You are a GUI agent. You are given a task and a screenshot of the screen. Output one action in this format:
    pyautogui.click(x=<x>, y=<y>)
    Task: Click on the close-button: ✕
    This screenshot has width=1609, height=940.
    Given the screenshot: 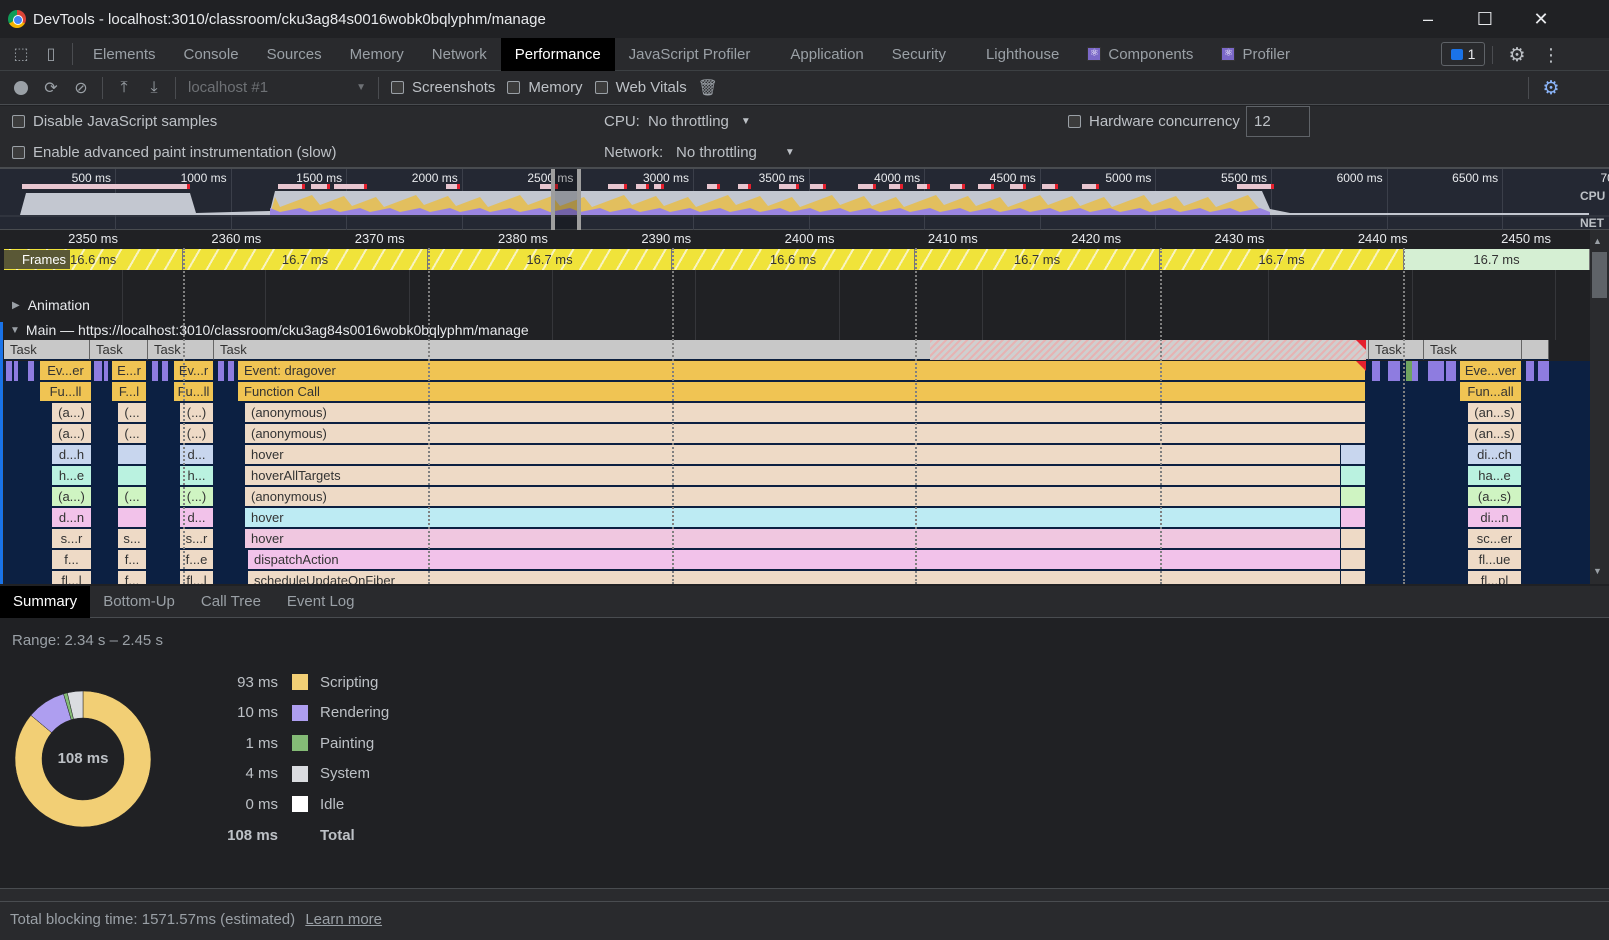 What is the action you would take?
    pyautogui.click(x=1541, y=19)
    